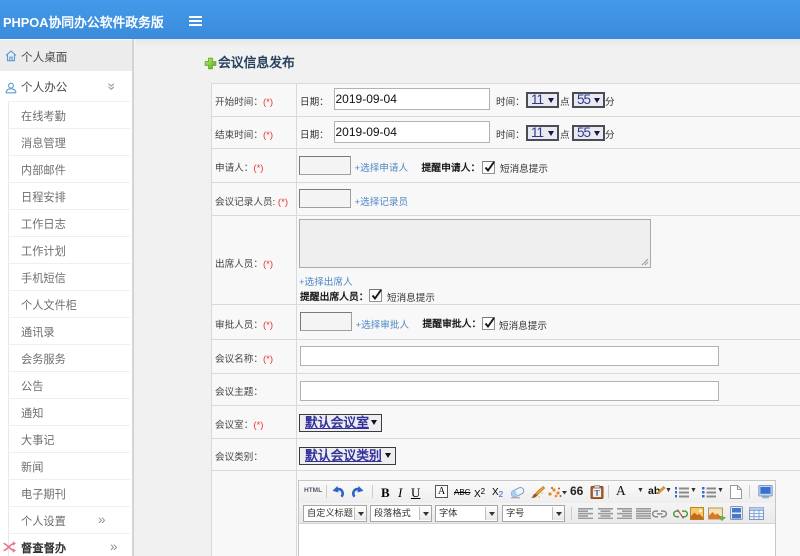  I want to click on svg-text: T, so click(597, 493).